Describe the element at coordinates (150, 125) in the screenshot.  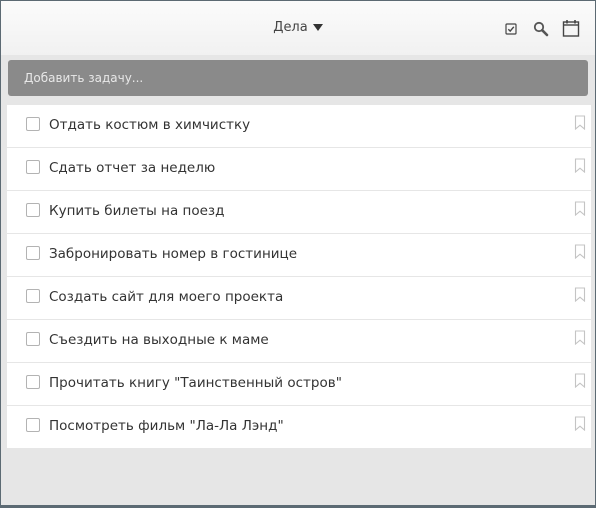
I see `task-label: Отдать костюм в химчистку` at that location.